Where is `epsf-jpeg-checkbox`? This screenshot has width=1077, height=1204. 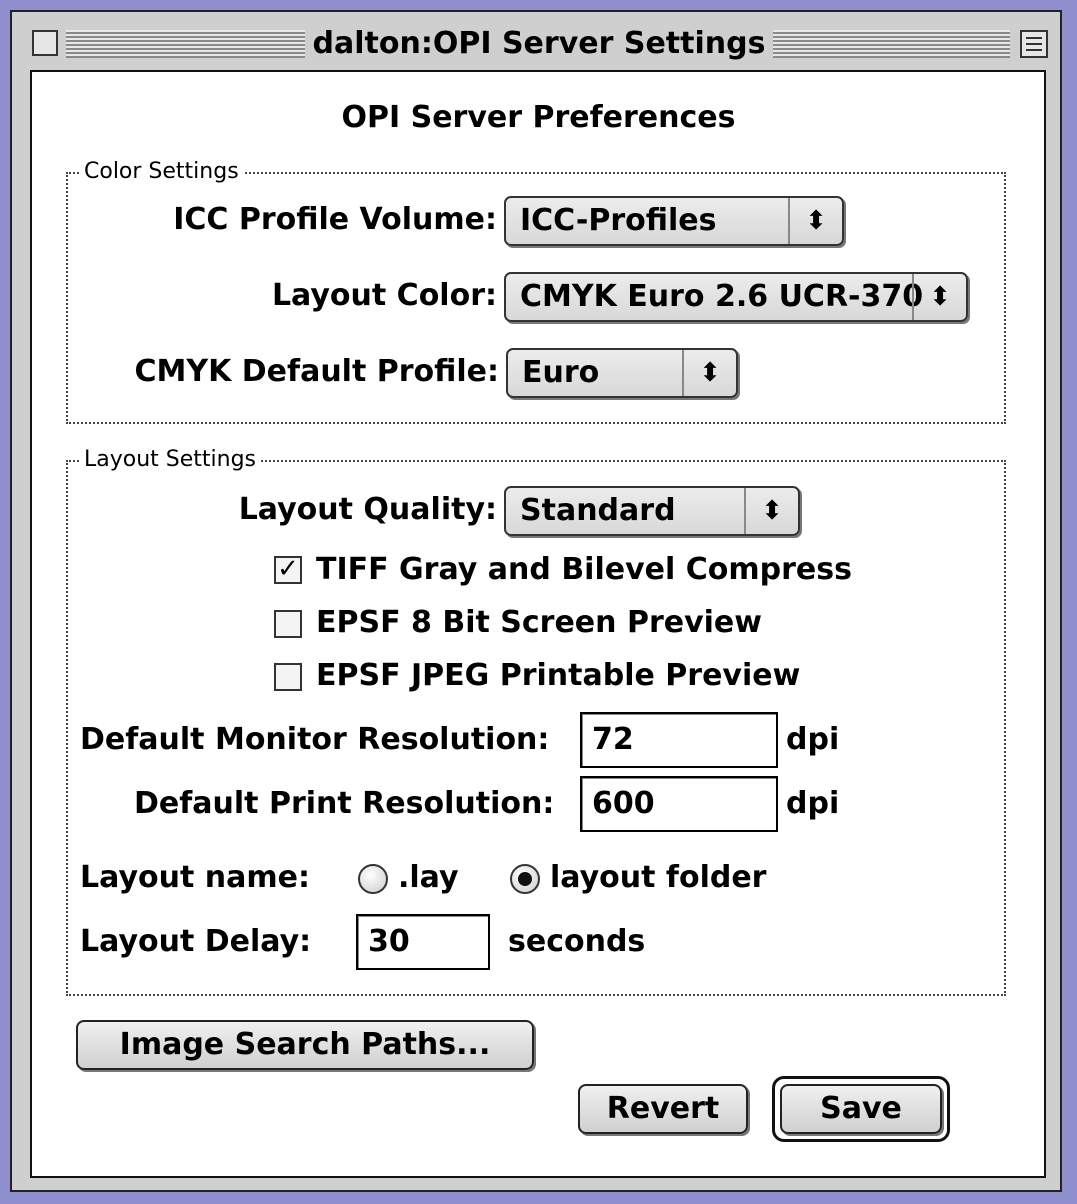
epsf-jpeg-checkbox is located at coordinates (288, 677).